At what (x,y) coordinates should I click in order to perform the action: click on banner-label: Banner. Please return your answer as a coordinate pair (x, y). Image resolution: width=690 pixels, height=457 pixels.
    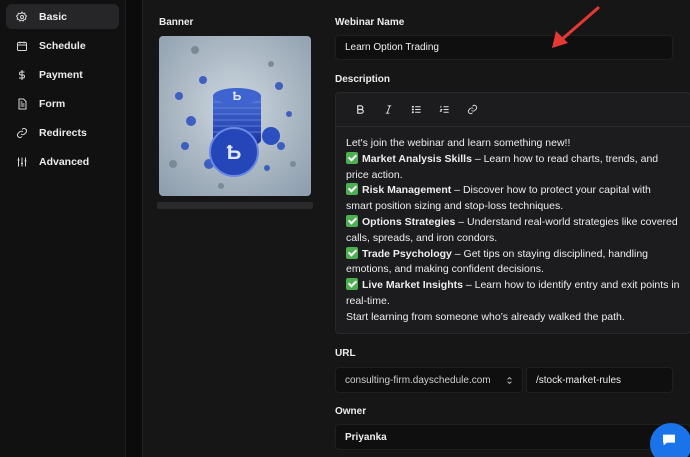
    Looking at the image, I should click on (176, 22).